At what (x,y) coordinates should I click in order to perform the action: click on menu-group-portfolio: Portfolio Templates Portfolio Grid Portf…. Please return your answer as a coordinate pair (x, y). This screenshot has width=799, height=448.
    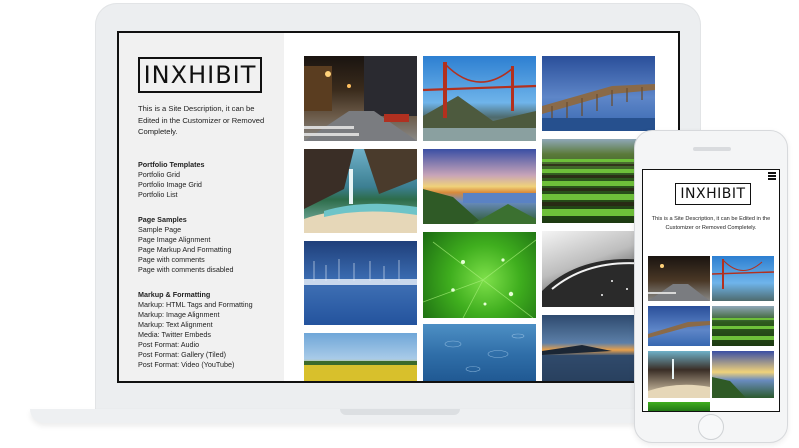
    Looking at the image, I should click on (208, 180).